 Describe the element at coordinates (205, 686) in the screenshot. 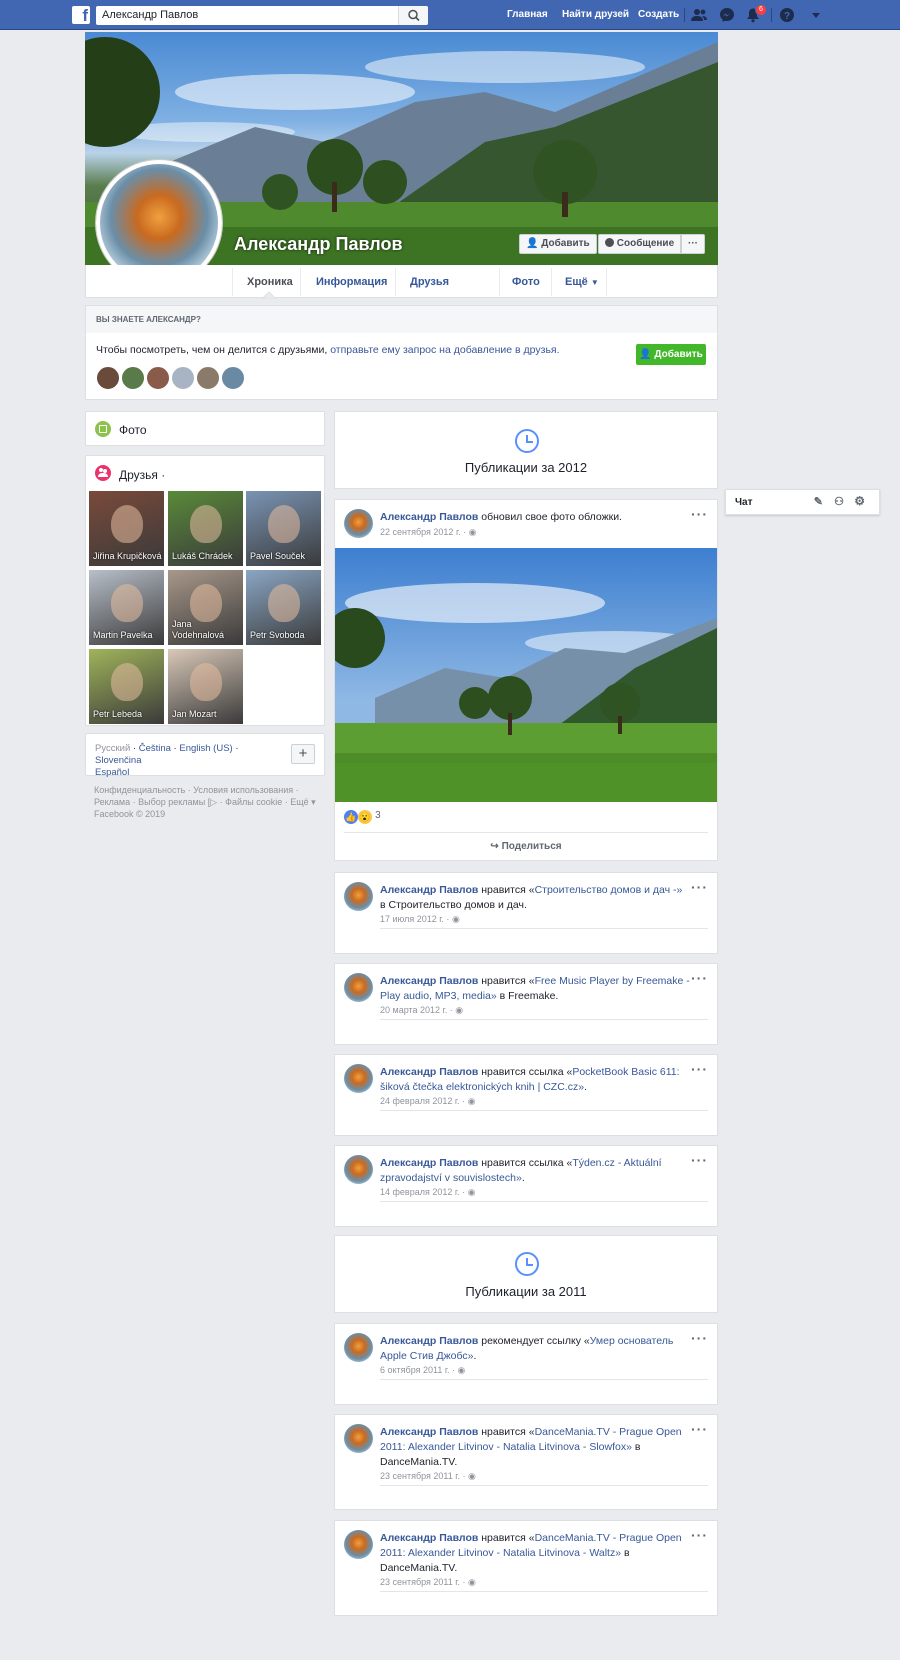

I see `friend-tile: Jan Mozart` at that location.